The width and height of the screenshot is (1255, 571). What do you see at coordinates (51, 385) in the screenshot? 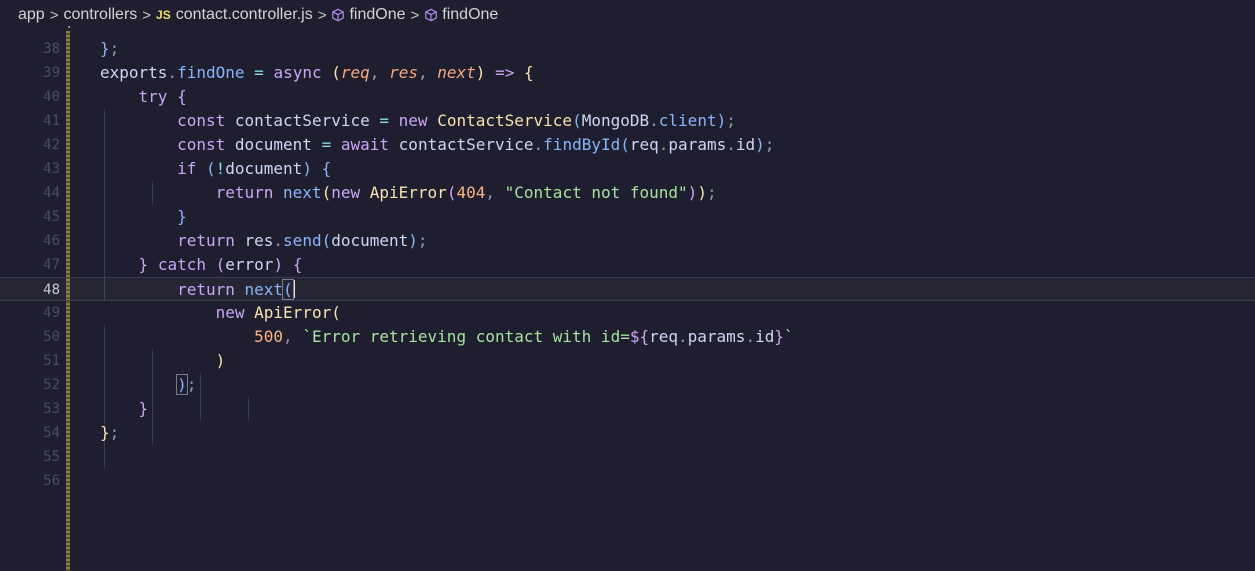
I see `line-number: 52` at bounding box center [51, 385].